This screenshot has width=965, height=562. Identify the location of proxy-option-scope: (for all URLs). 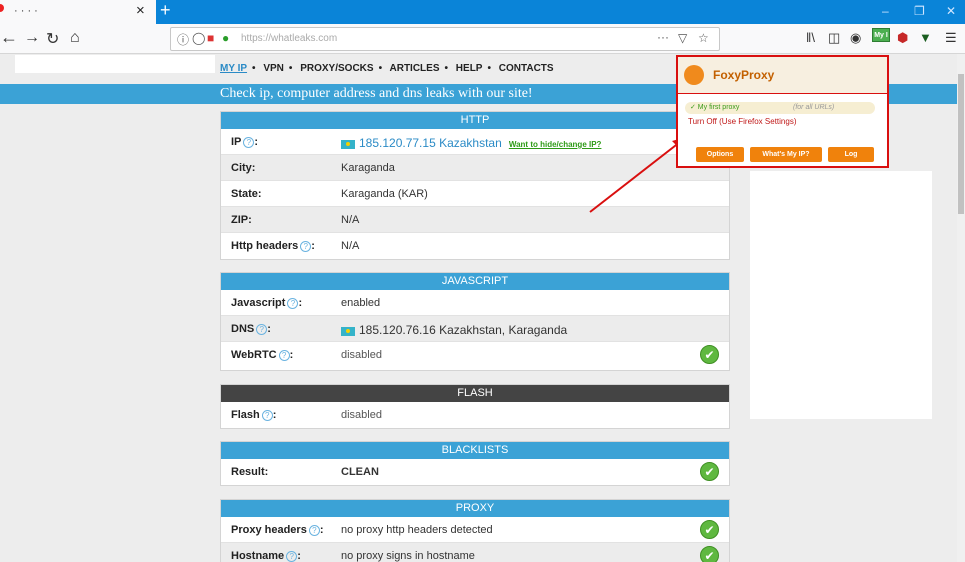
(814, 107).